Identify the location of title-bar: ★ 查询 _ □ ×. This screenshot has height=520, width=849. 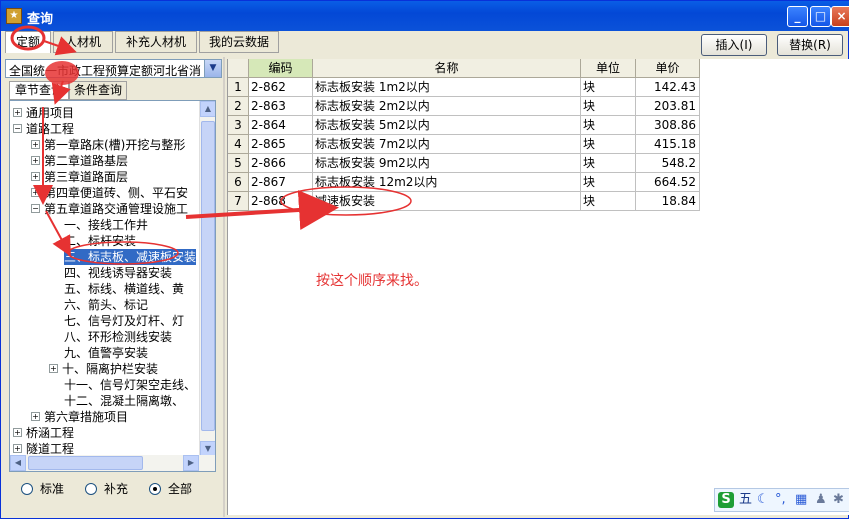
(425, 16).